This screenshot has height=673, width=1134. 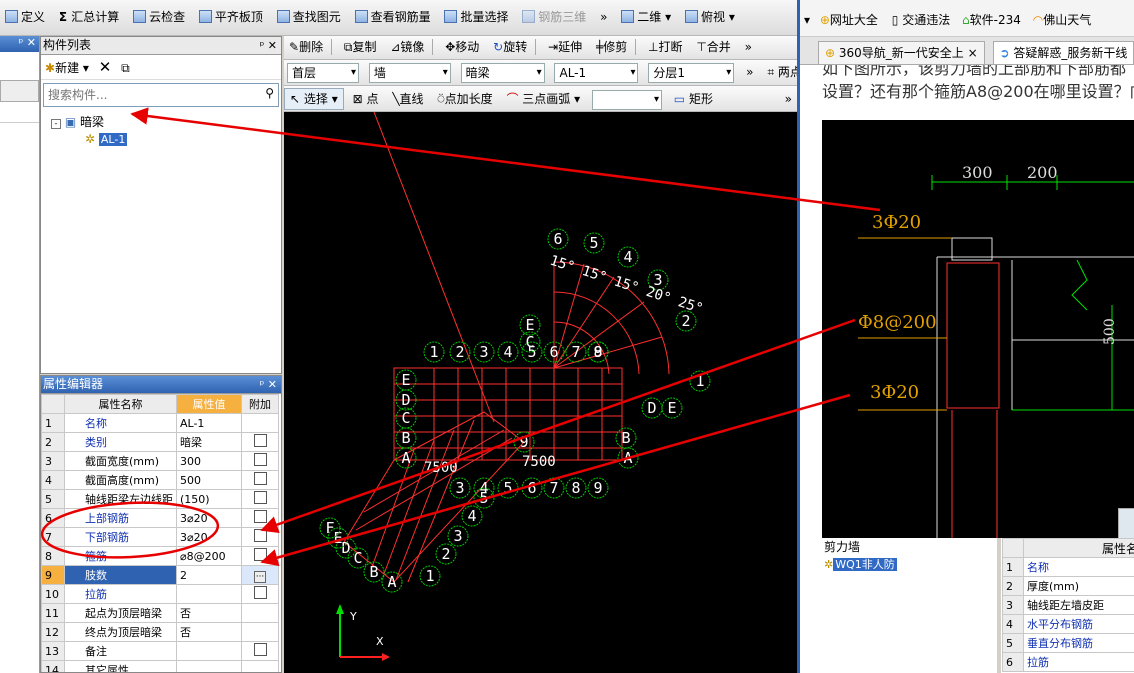 What do you see at coordinates (807, 20) in the screenshot?
I see `bookmarks-arrow: ▾` at bounding box center [807, 20].